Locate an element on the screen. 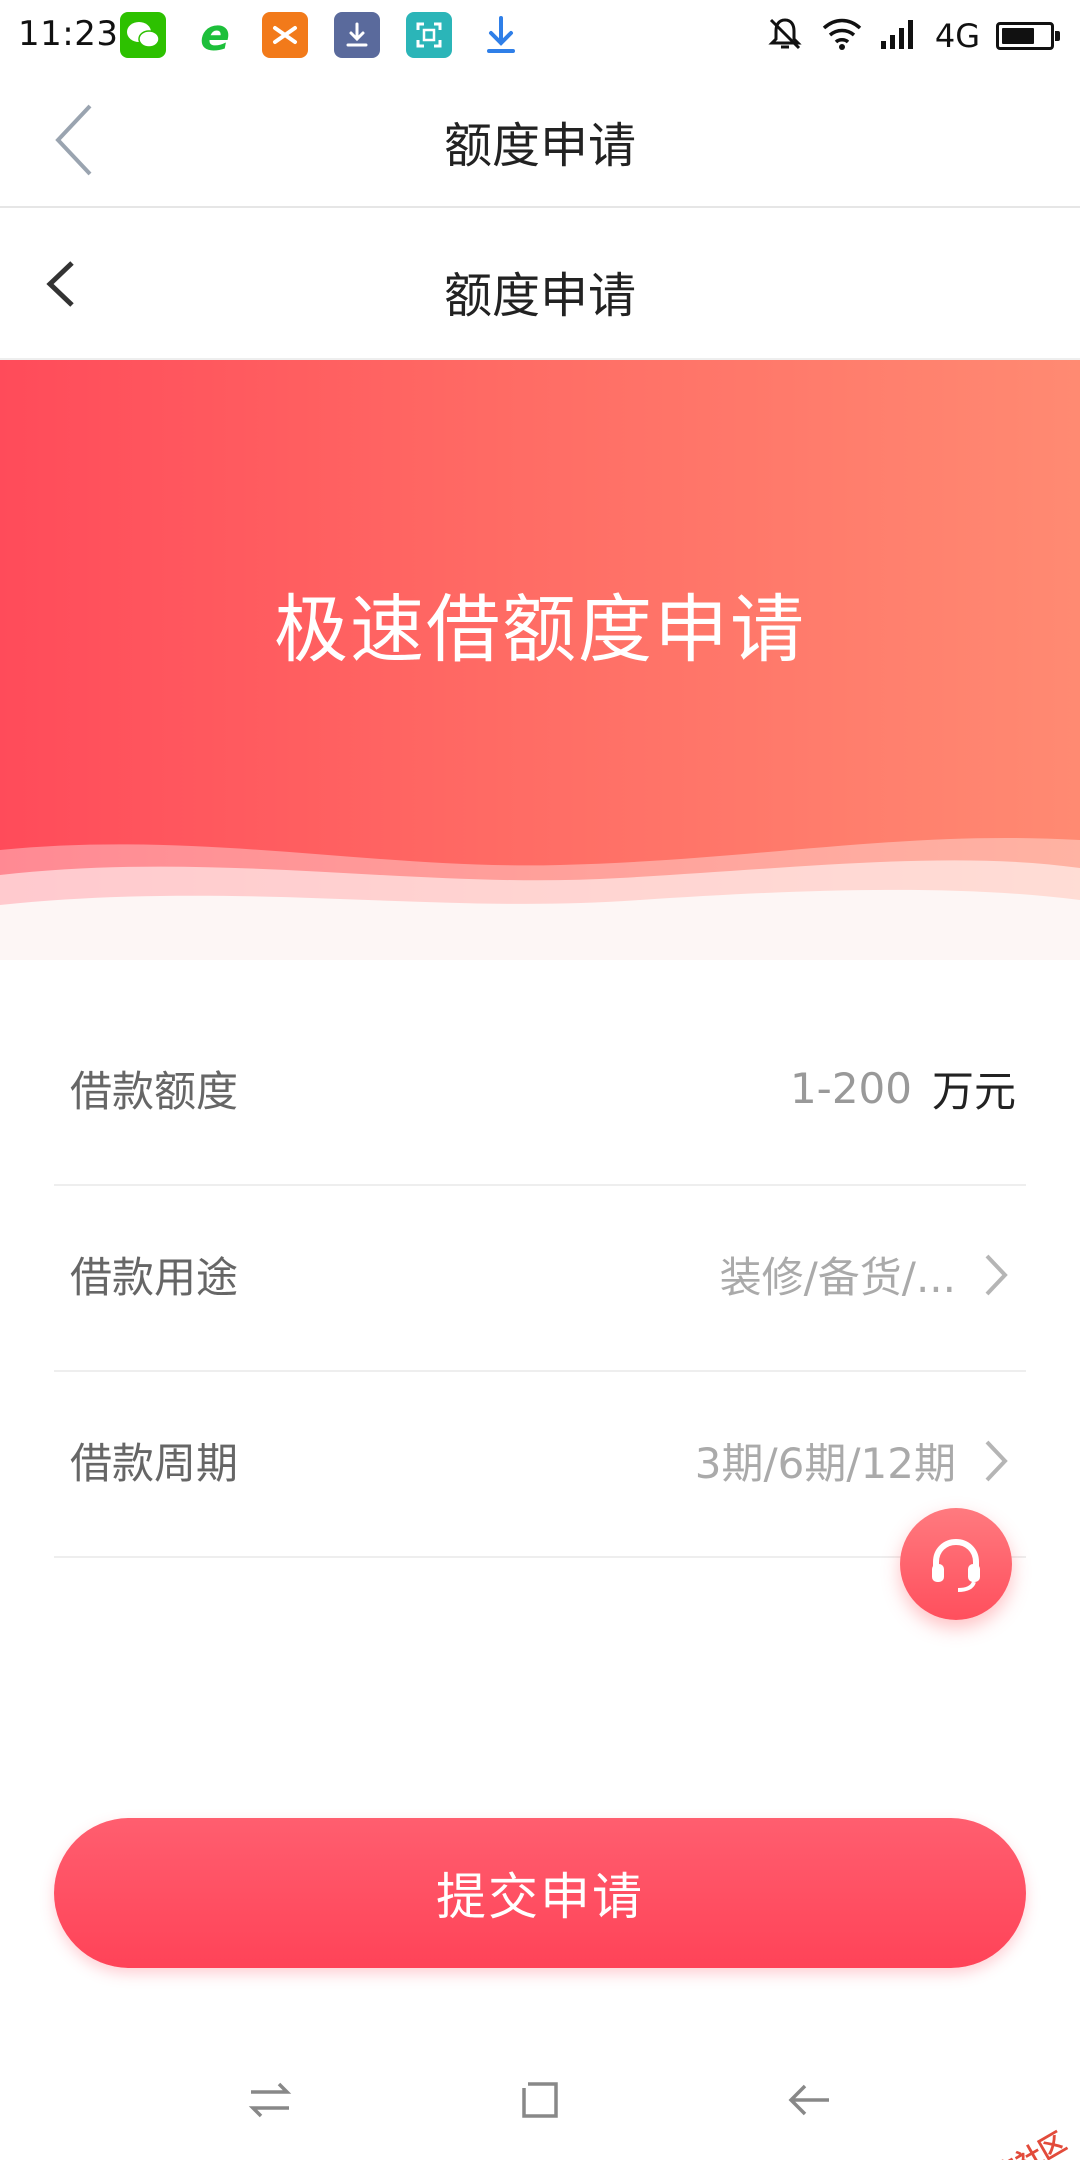 The image size is (1080, 2160). signal-icon is located at coordinates (899, 36).